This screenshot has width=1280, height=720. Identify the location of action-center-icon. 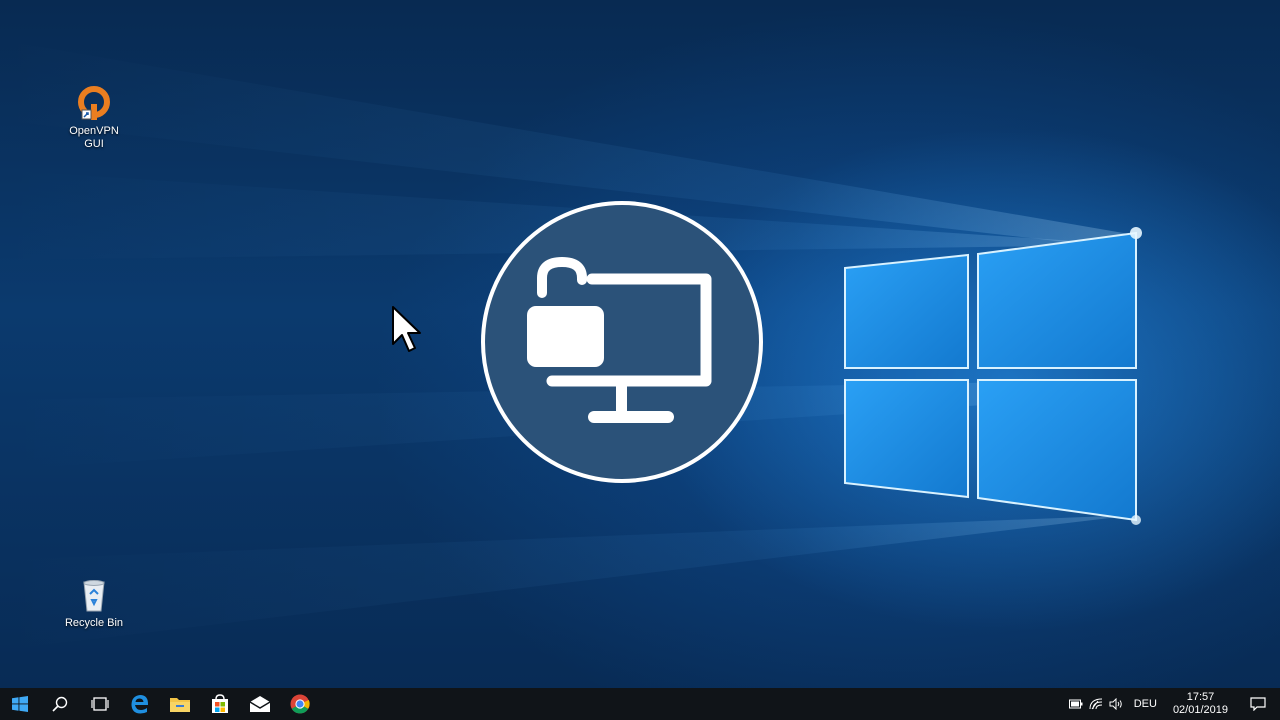
(1258, 704).